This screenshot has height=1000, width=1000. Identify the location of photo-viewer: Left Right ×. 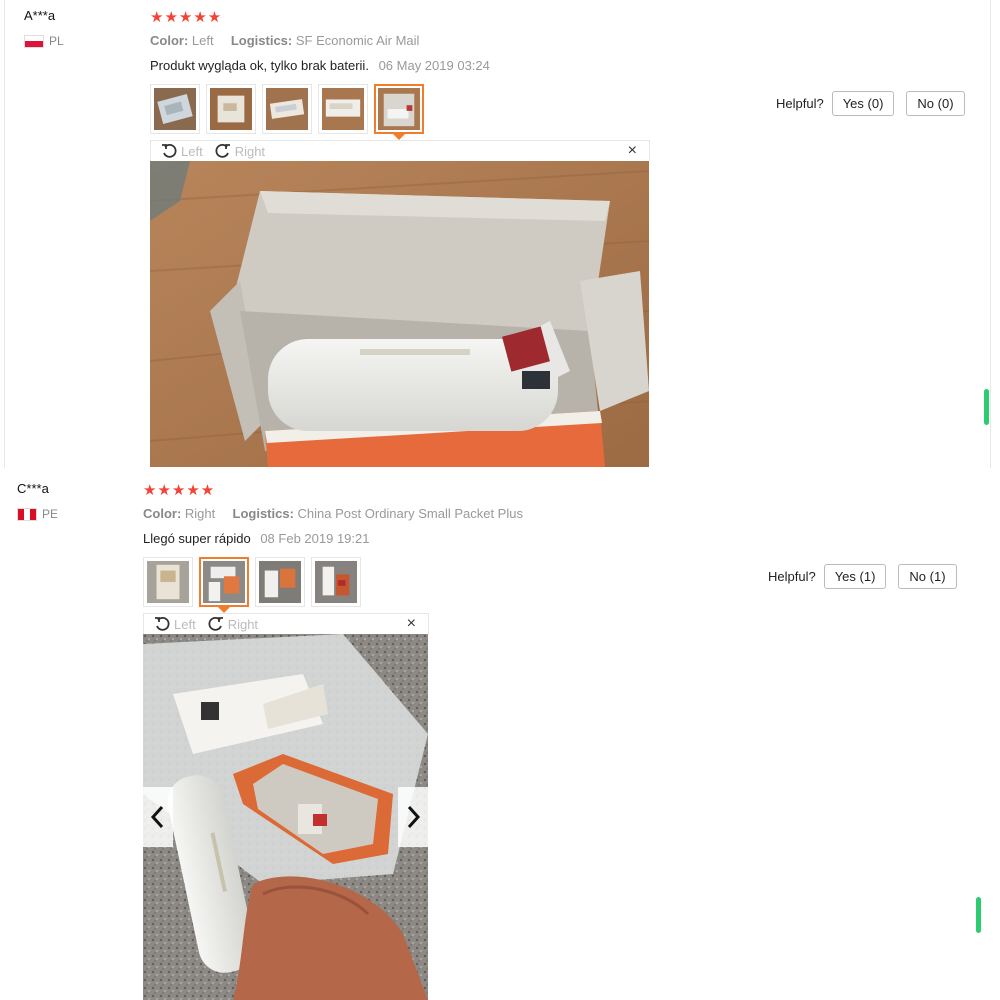
(286, 806).